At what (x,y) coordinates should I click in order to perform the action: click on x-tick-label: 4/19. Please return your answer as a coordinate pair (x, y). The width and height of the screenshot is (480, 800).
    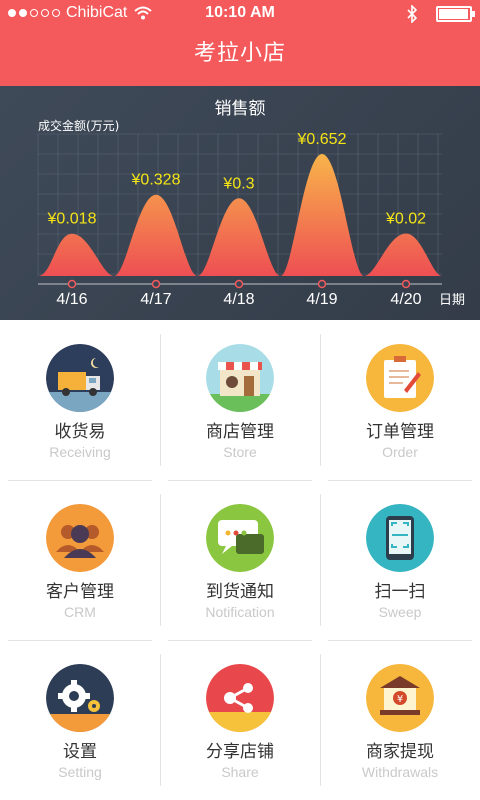
    Looking at the image, I should click on (321, 299).